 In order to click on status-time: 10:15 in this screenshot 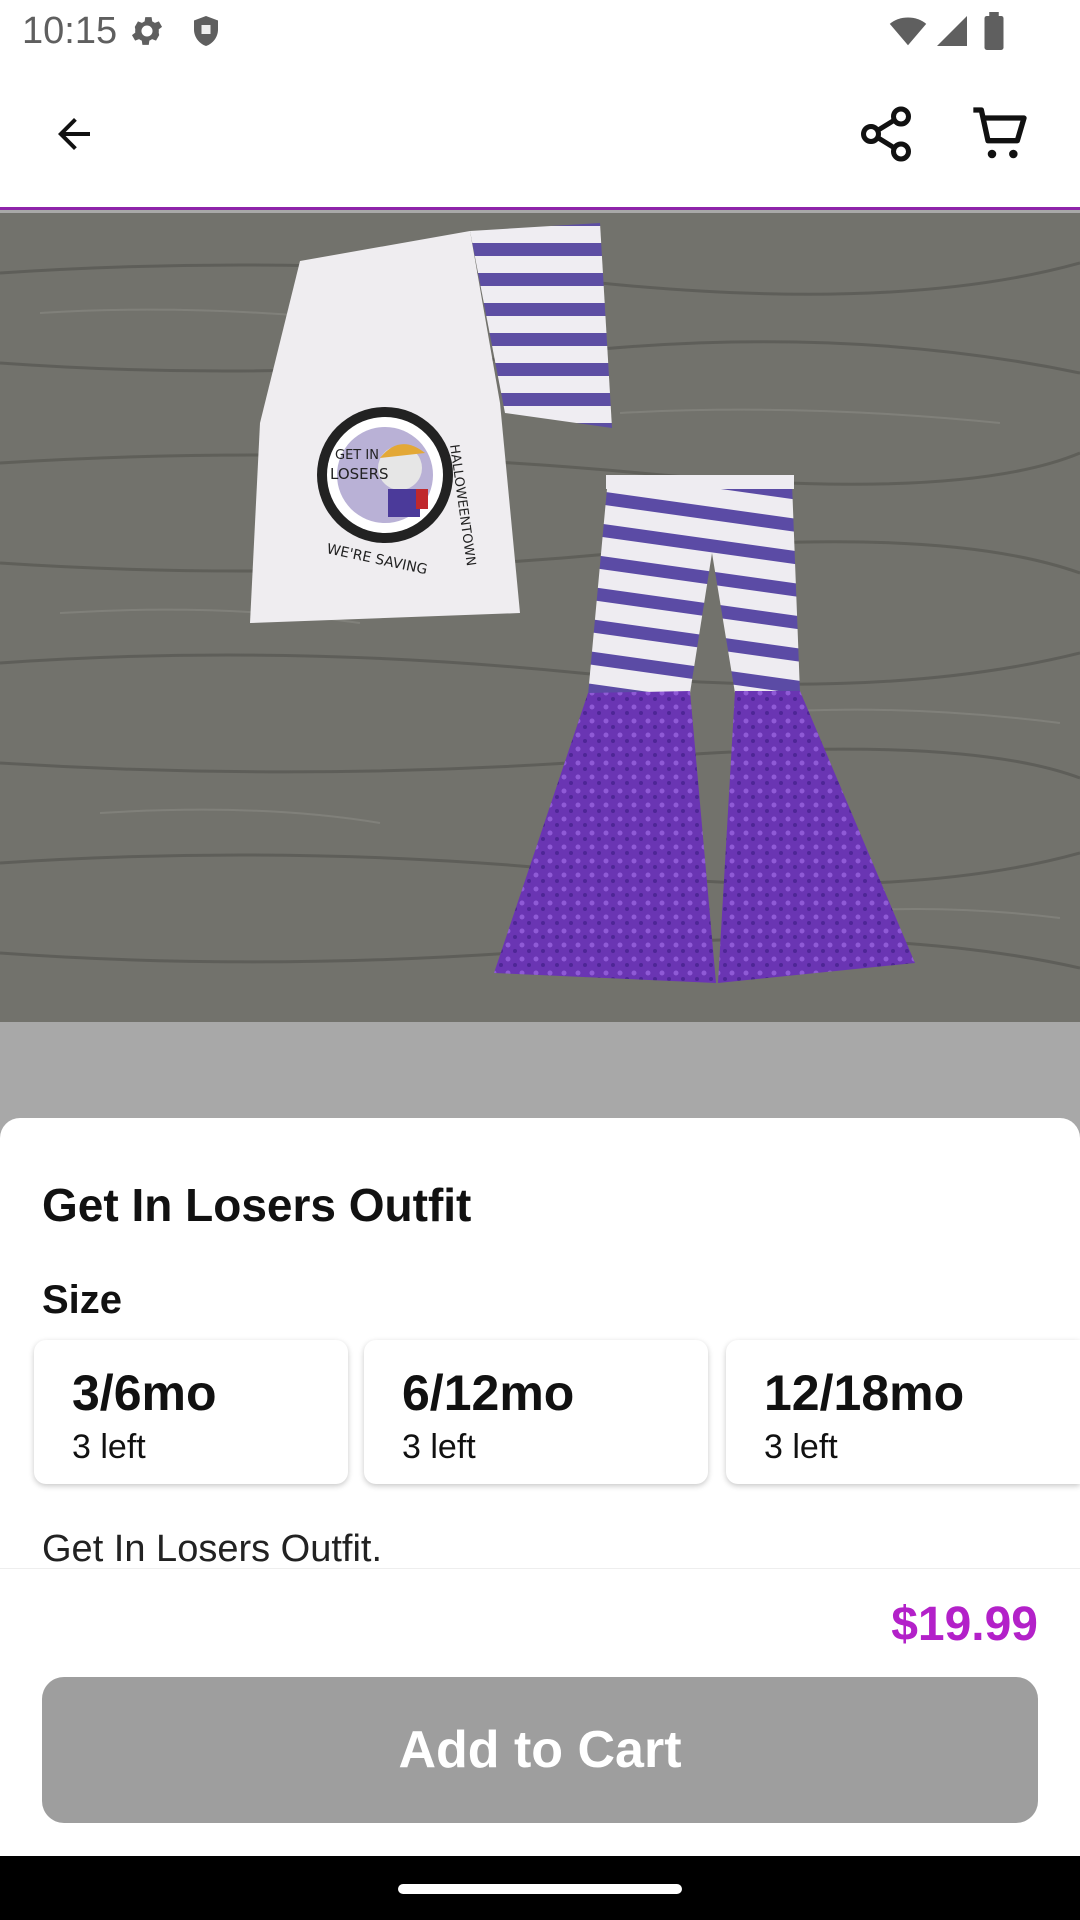, I will do `click(70, 31)`.